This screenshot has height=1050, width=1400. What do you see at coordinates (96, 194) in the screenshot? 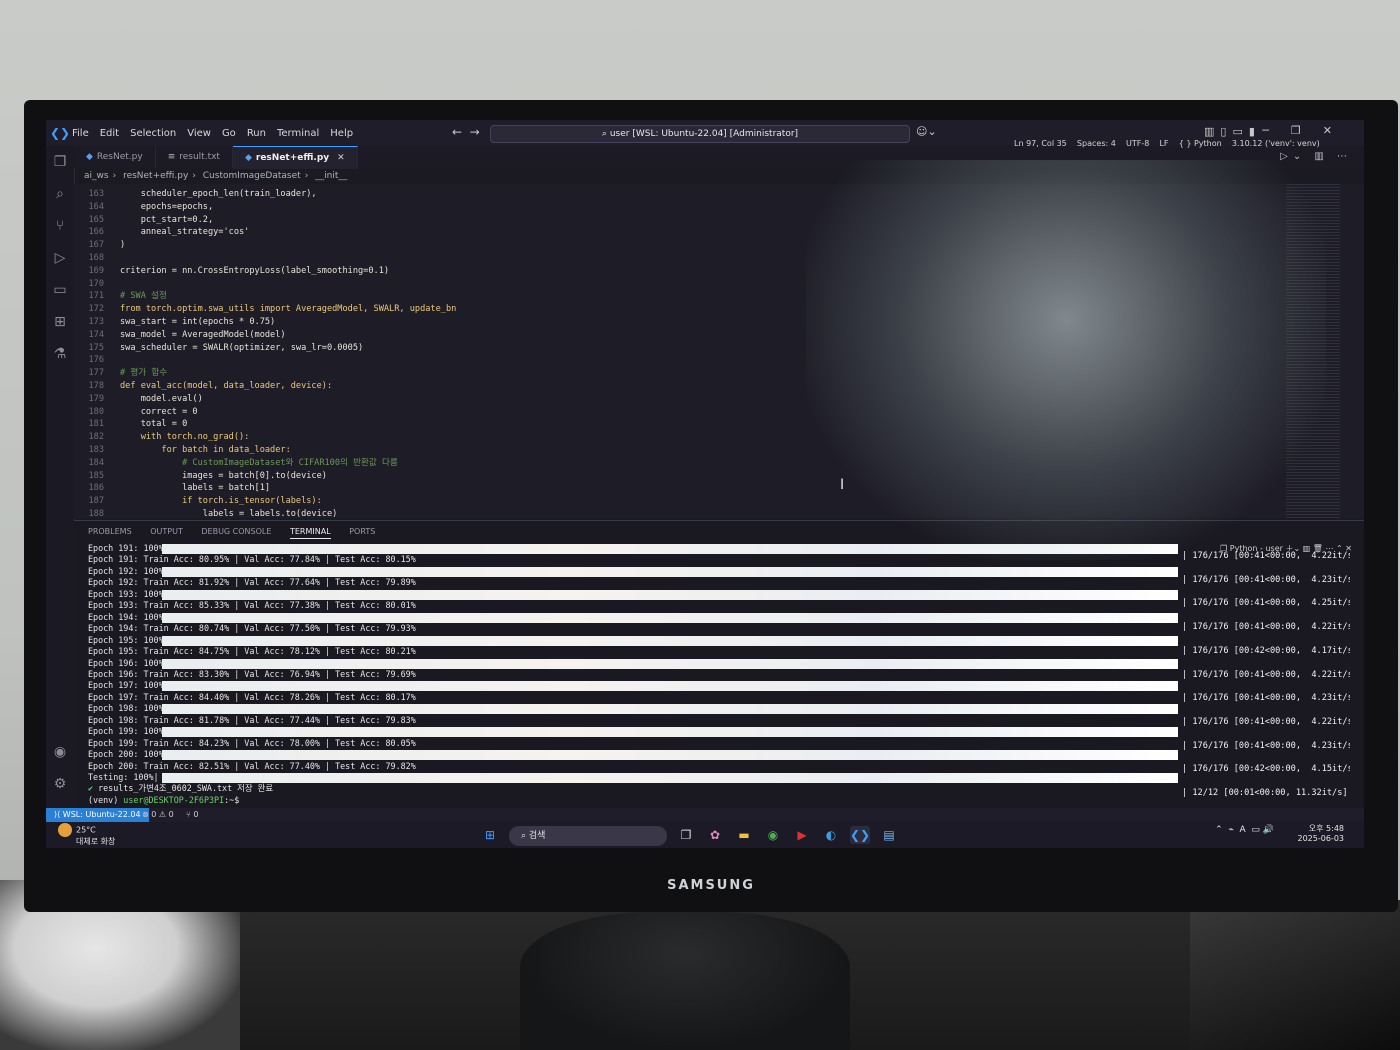
I see `line-number: 163` at bounding box center [96, 194].